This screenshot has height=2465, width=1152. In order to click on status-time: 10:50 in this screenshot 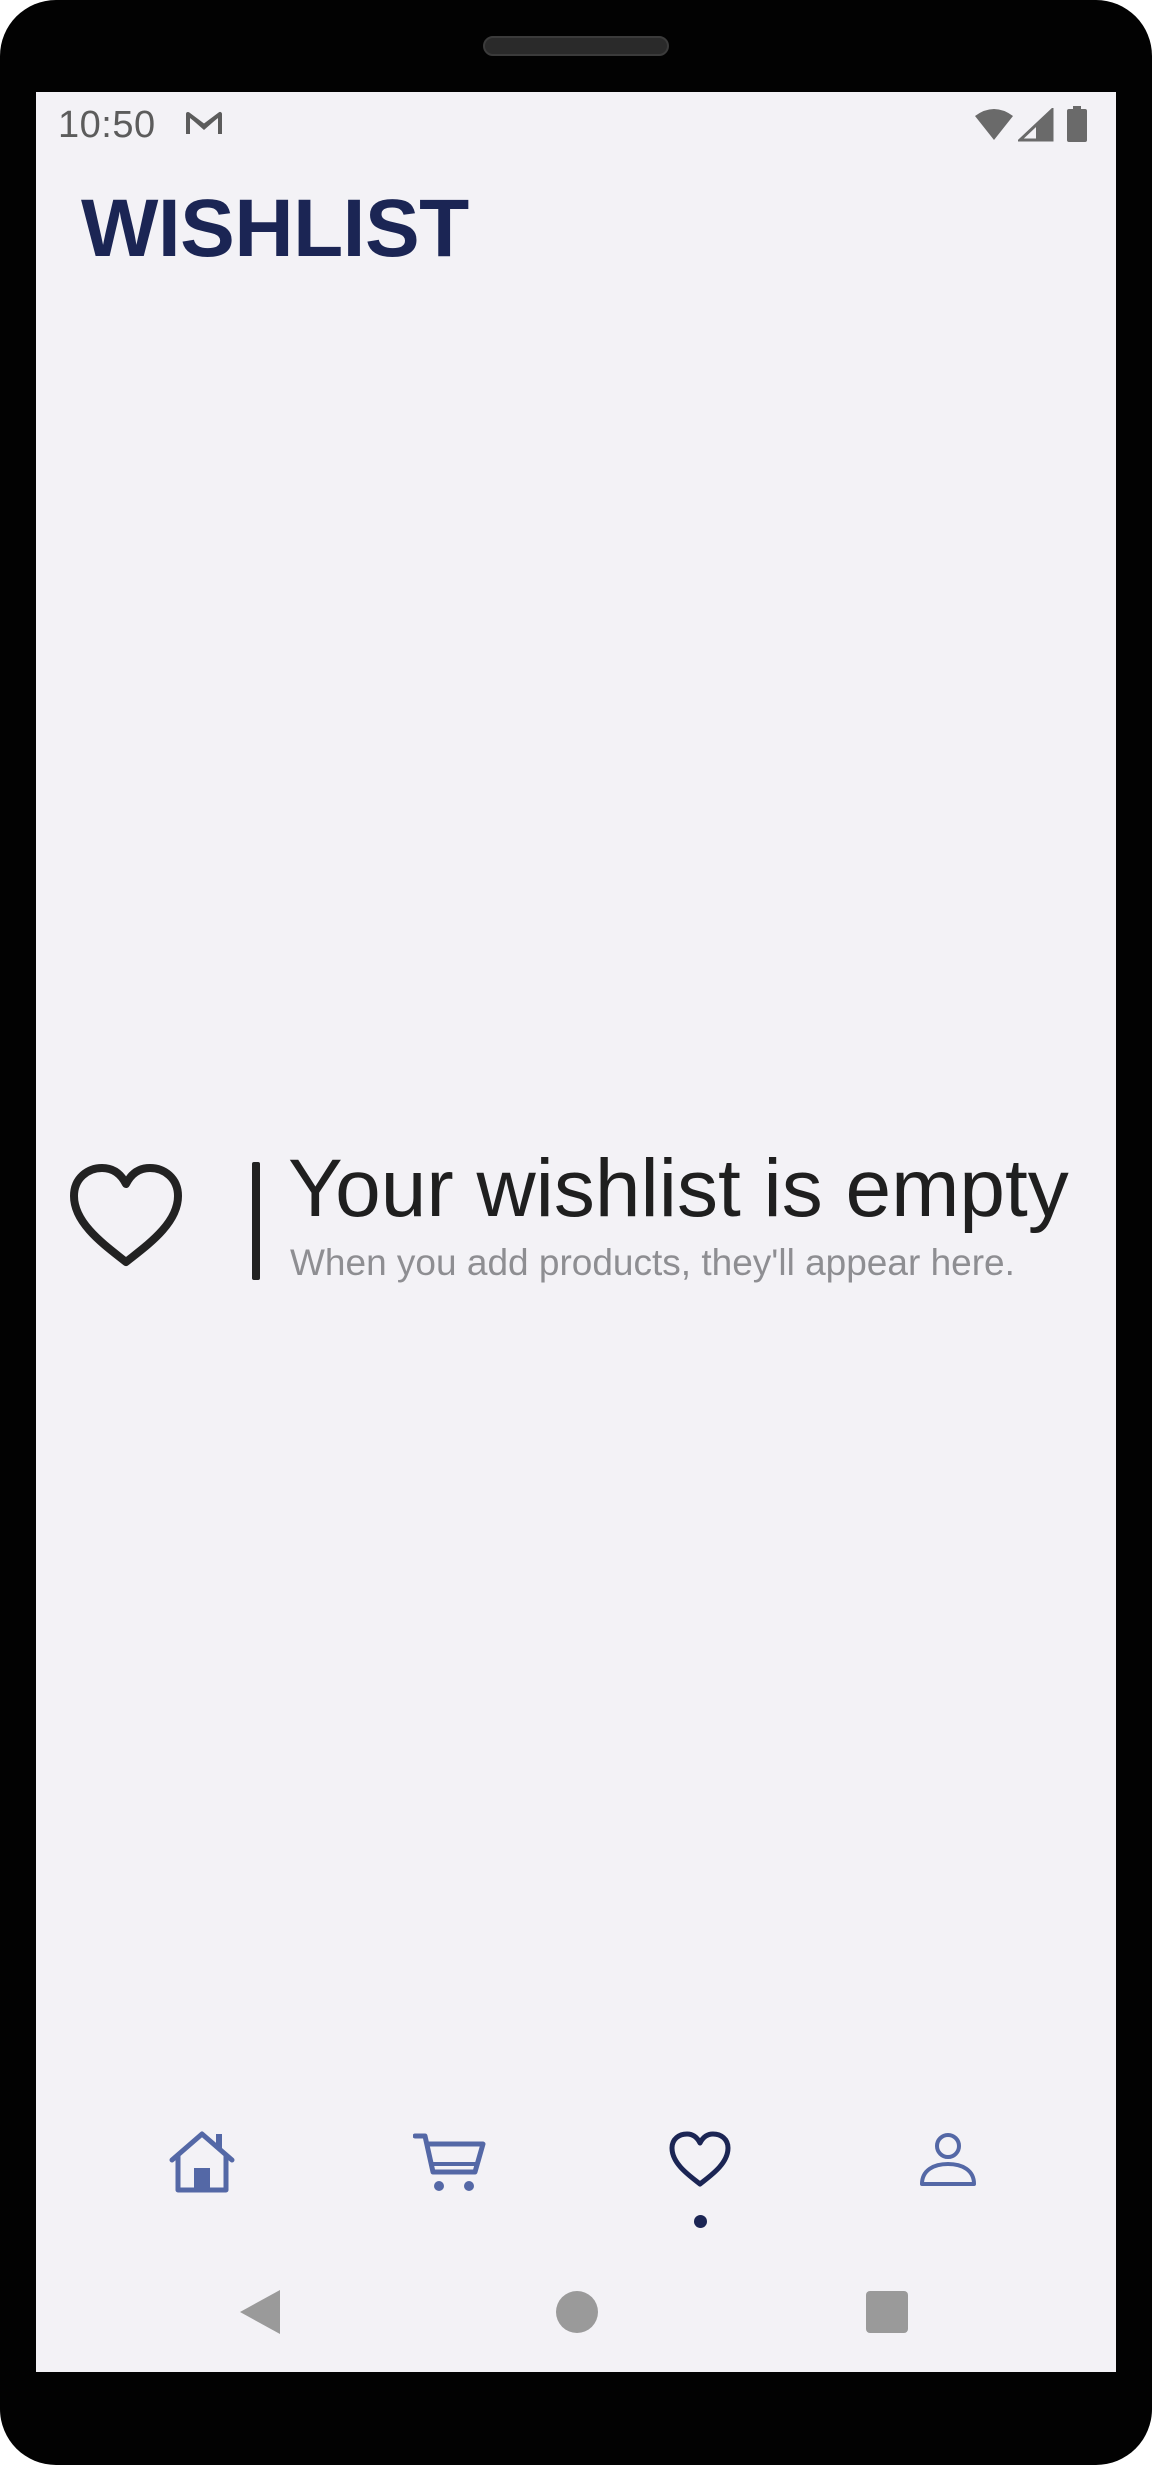, I will do `click(107, 125)`.